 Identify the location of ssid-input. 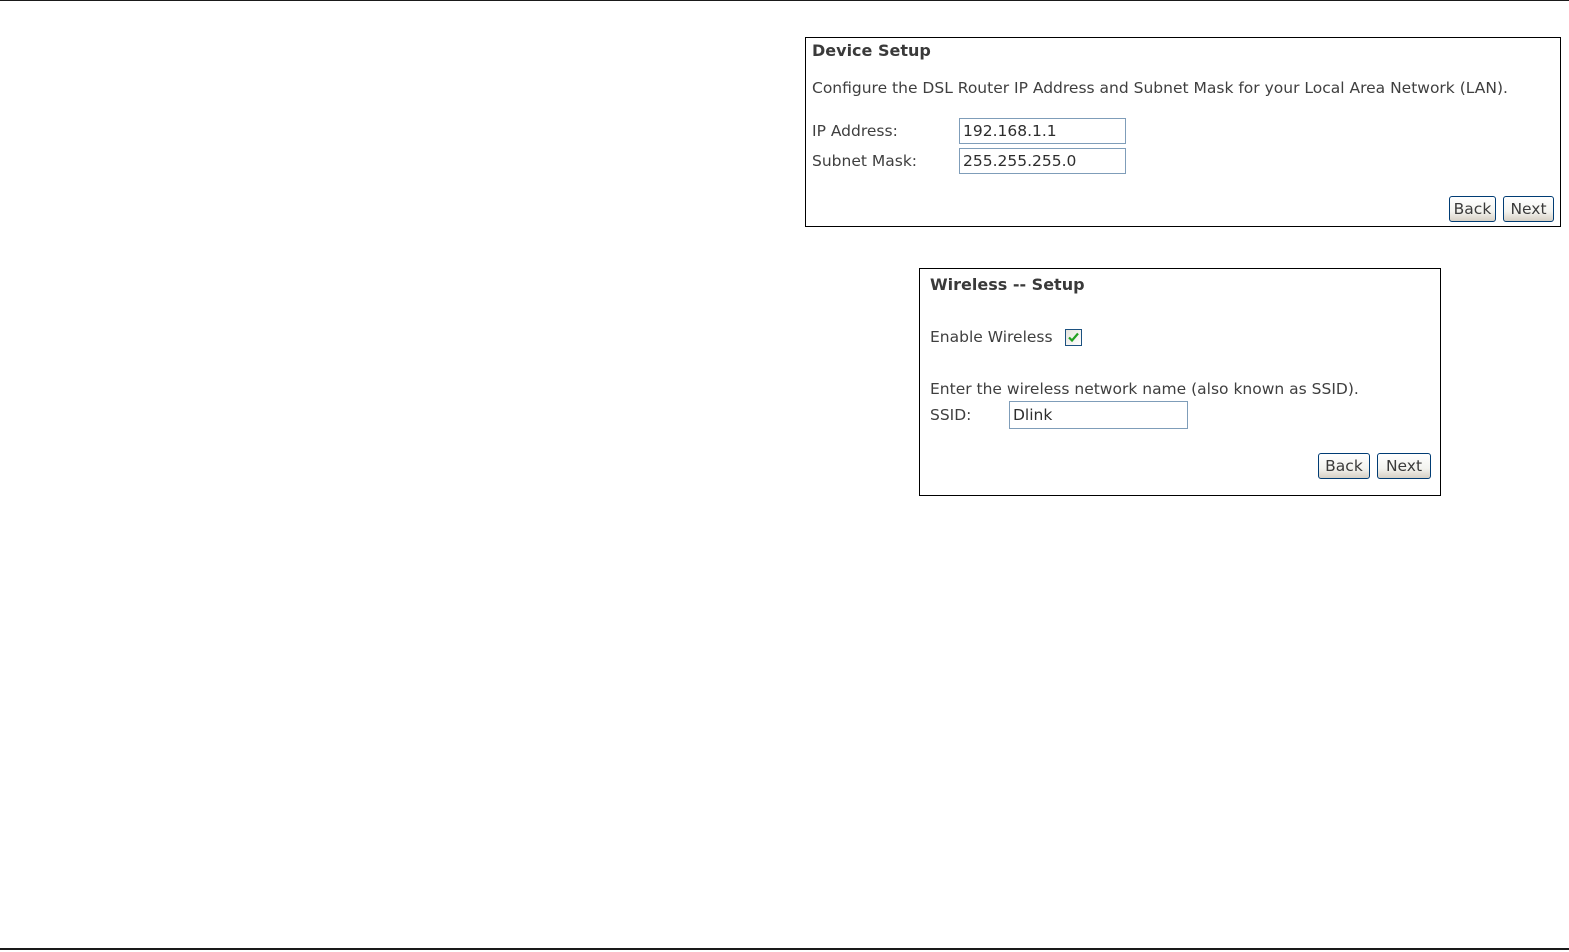
(1098, 415).